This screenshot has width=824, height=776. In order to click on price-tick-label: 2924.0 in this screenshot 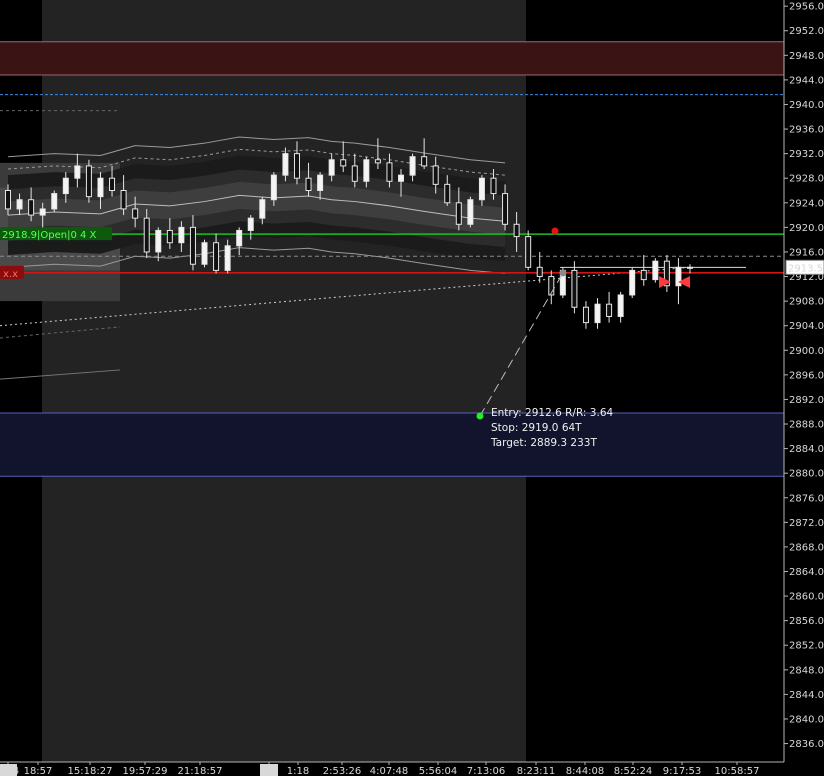, I will do `click(806, 203)`.